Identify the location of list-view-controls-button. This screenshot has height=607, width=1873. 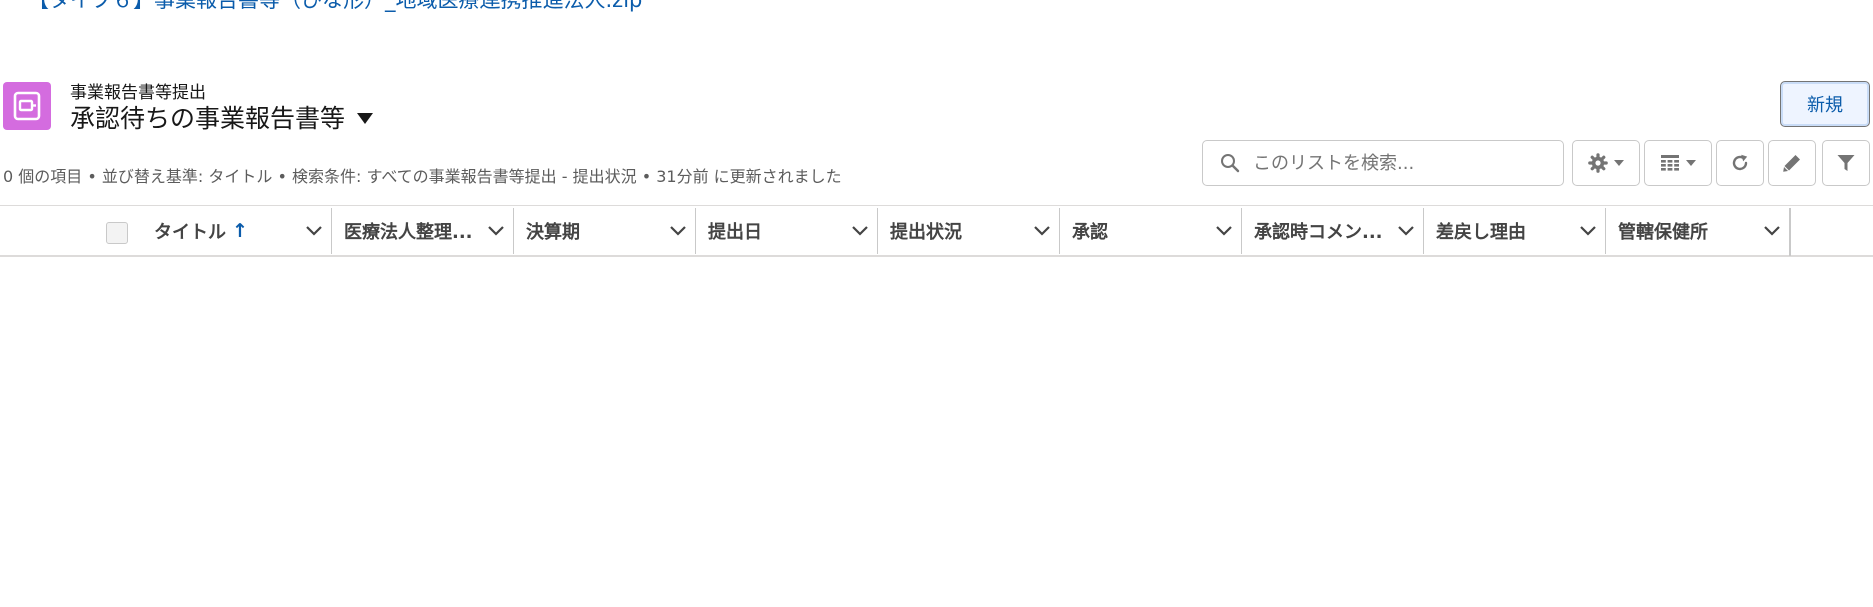
(1606, 163).